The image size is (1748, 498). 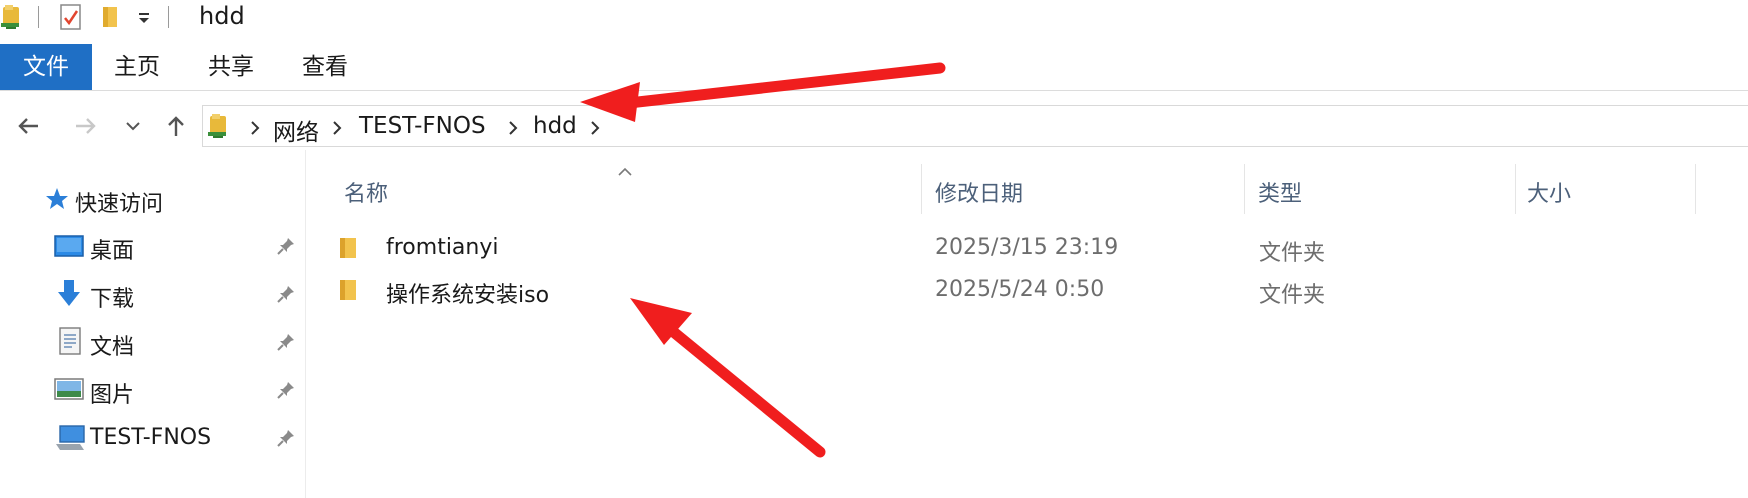 I want to click on up-arrow-icon, so click(x=176, y=126).